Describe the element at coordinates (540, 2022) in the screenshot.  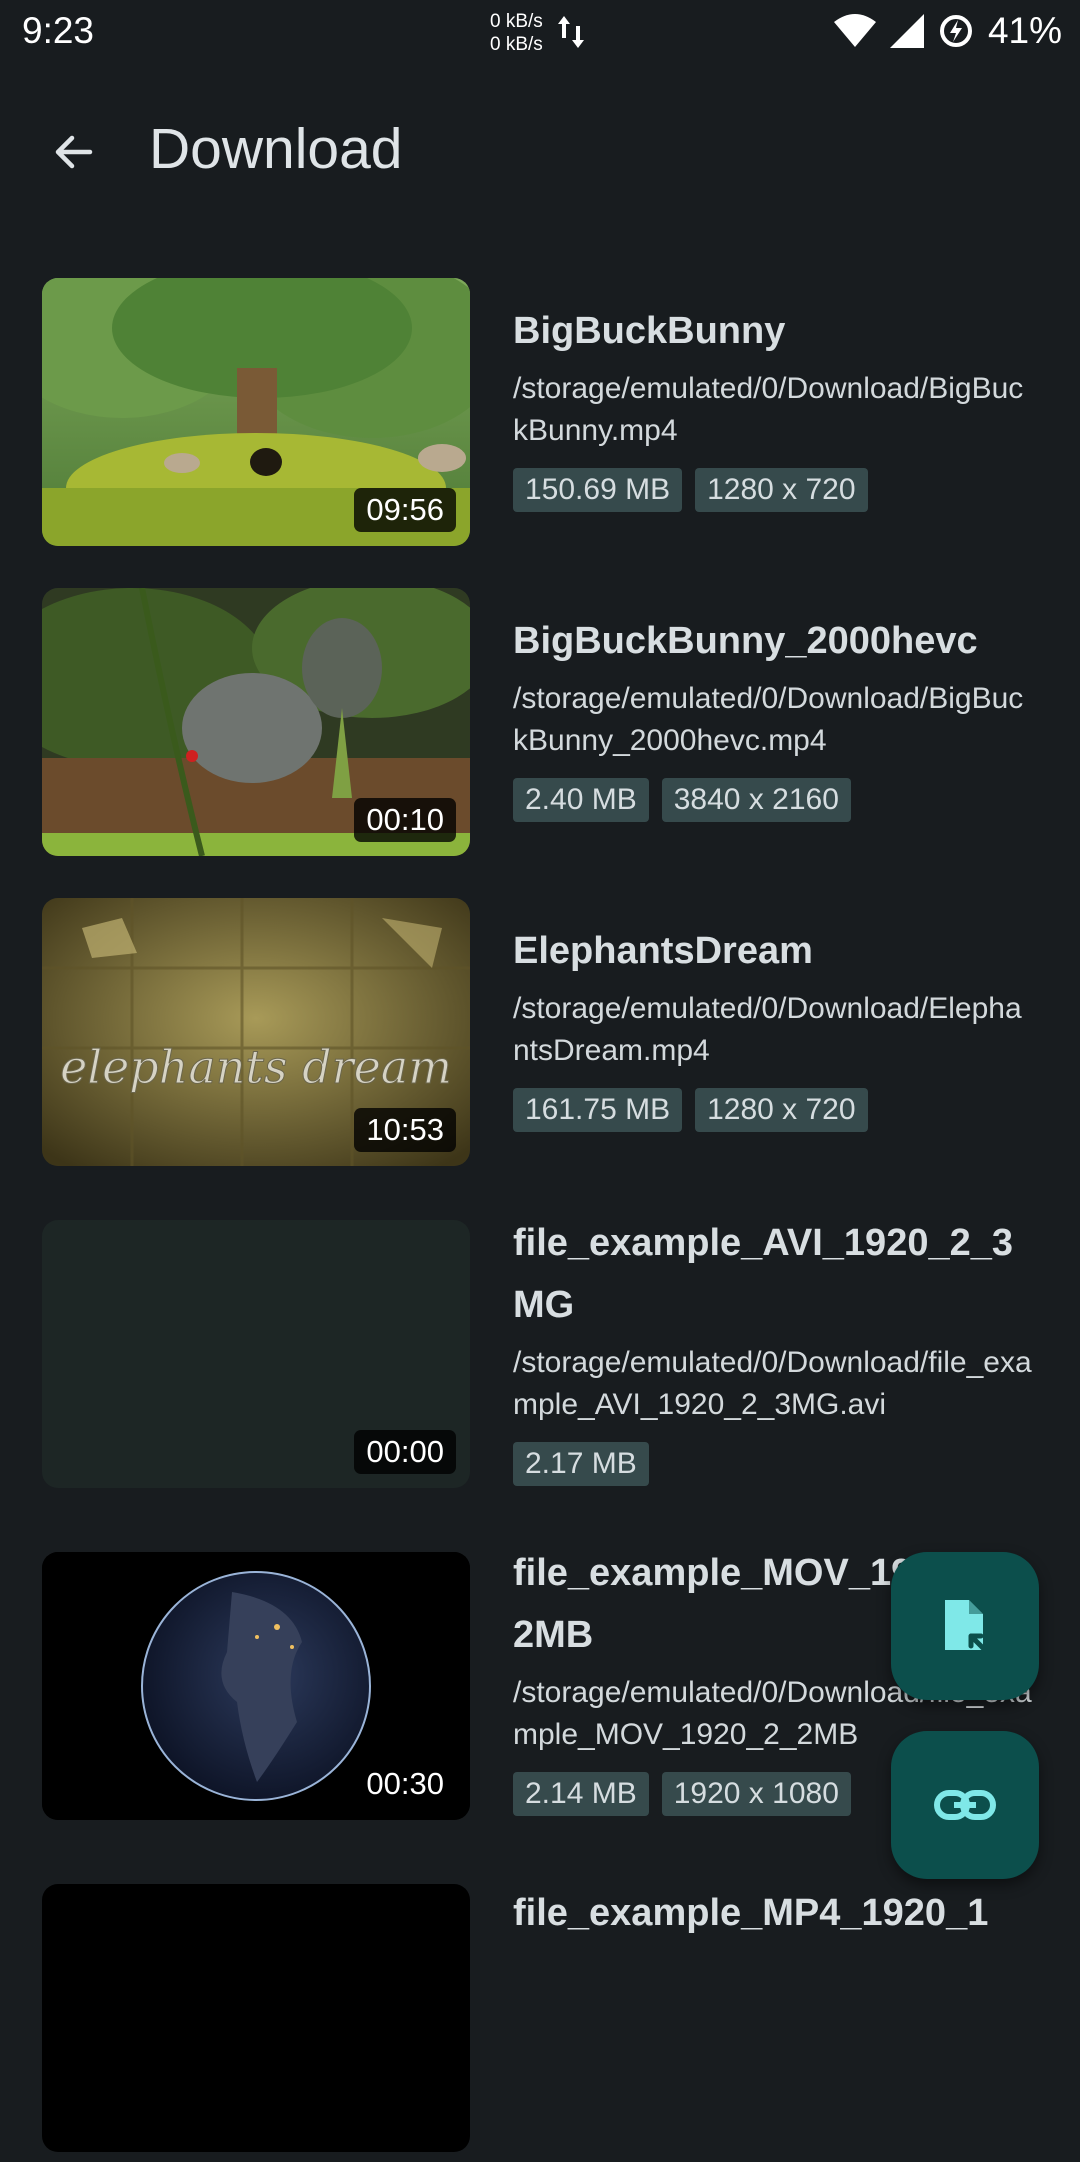
I see `video-list-item: file_example_MP4_1920_1` at that location.